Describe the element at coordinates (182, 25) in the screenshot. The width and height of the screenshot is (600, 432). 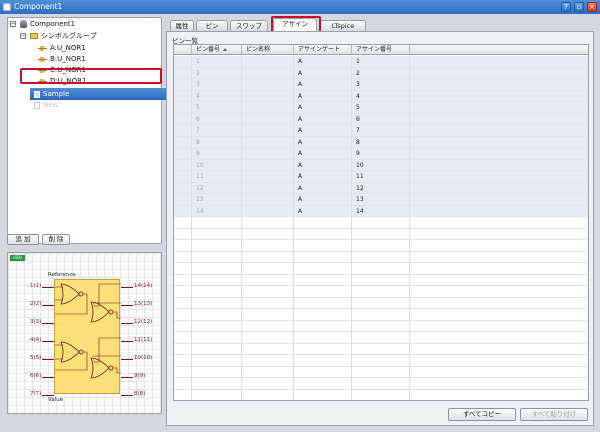
I see `tab-attributes: 属性` at that location.